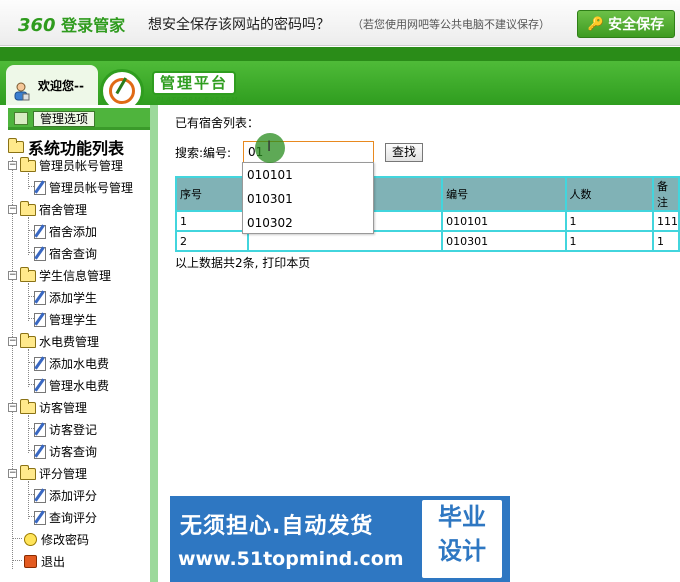 The width and height of the screenshot is (680, 582). I want to click on welcome-box: 欢迎您--, so click(52, 85).